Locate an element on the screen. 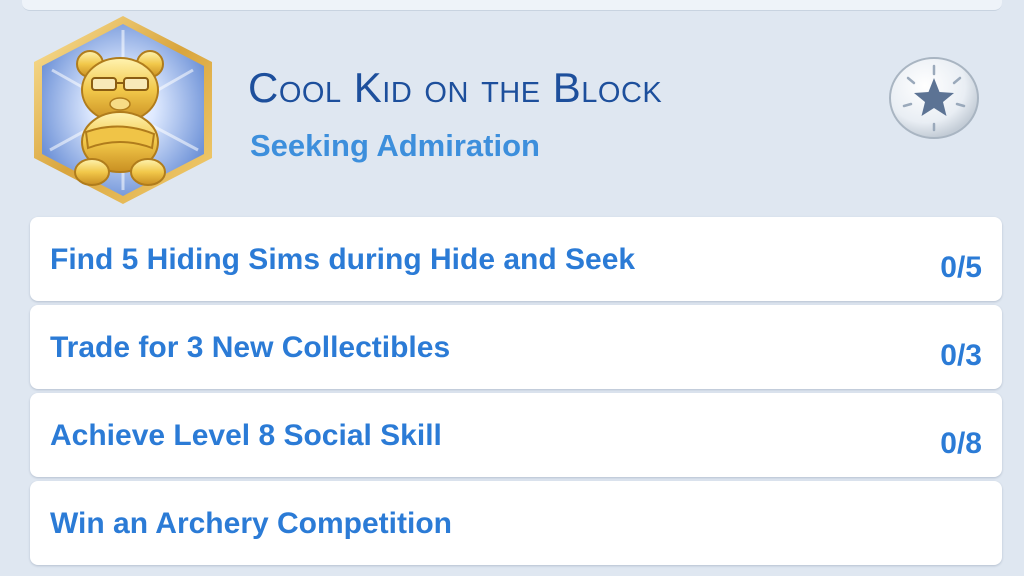  task-label: Find 5 Hiding Sims during Hide and Seek is located at coordinates (343, 259).